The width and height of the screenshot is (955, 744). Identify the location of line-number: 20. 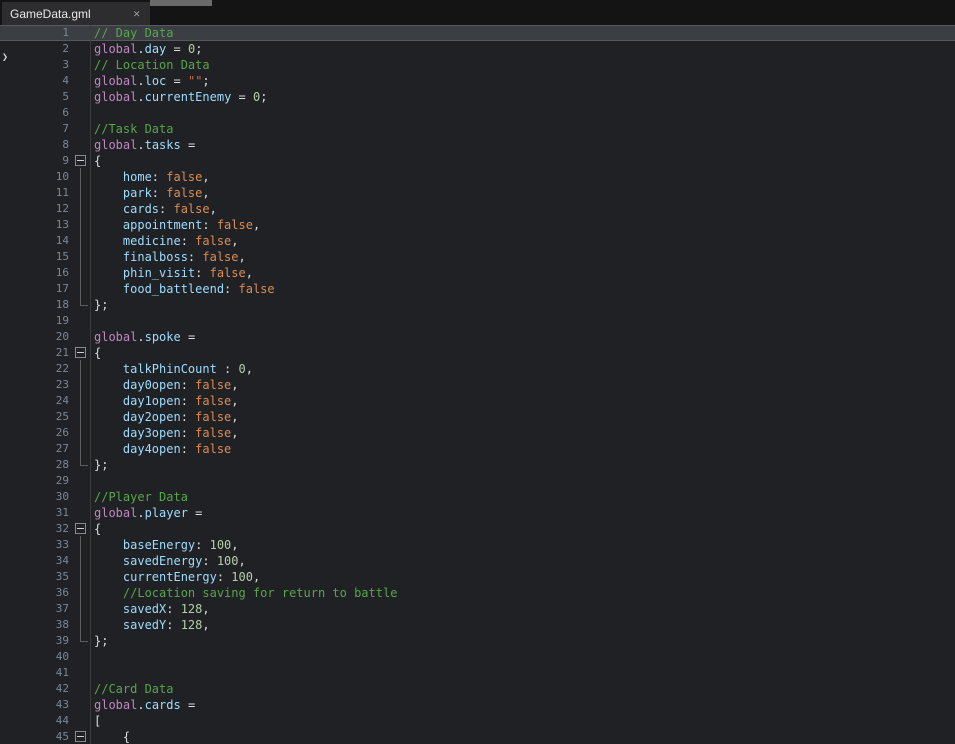
(36, 337).